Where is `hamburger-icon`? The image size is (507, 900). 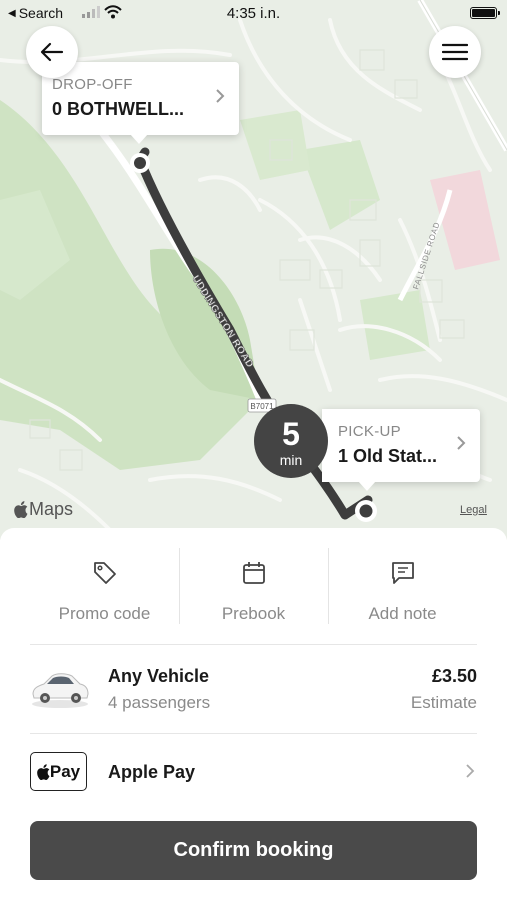
hamburger-icon is located at coordinates (455, 52).